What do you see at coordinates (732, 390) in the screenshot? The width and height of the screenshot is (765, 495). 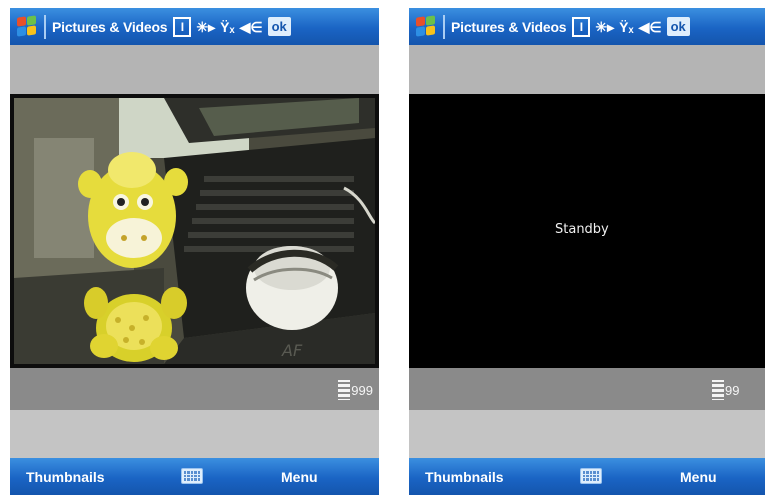 I see `counter-value: 99` at bounding box center [732, 390].